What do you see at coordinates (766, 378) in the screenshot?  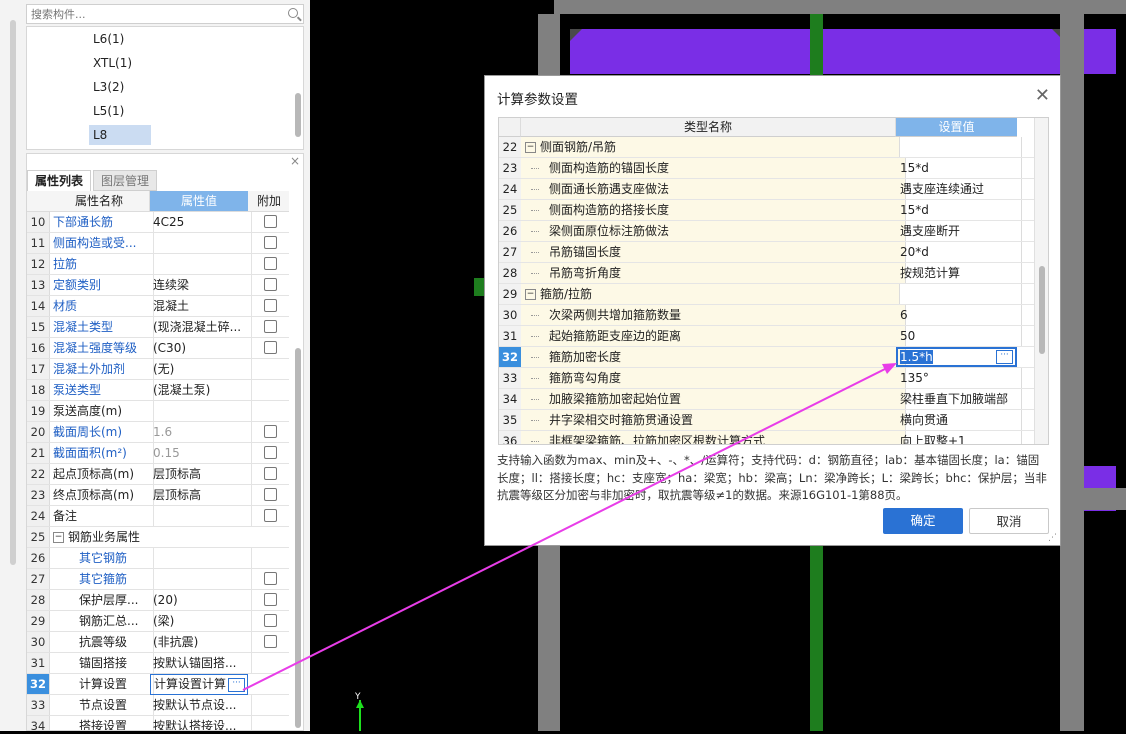 I see `settings-row: 33 箍筋弯勾角度 135°` at bounding box center [766, 378].